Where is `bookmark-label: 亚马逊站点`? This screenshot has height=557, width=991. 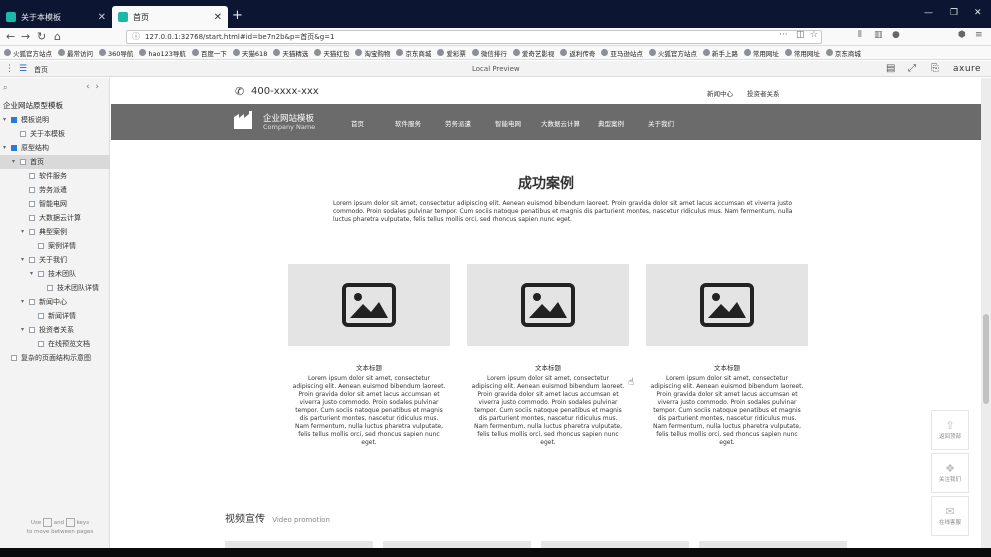
bookmark-label: 亚马逊站点 is located at coordinates (626, 53).